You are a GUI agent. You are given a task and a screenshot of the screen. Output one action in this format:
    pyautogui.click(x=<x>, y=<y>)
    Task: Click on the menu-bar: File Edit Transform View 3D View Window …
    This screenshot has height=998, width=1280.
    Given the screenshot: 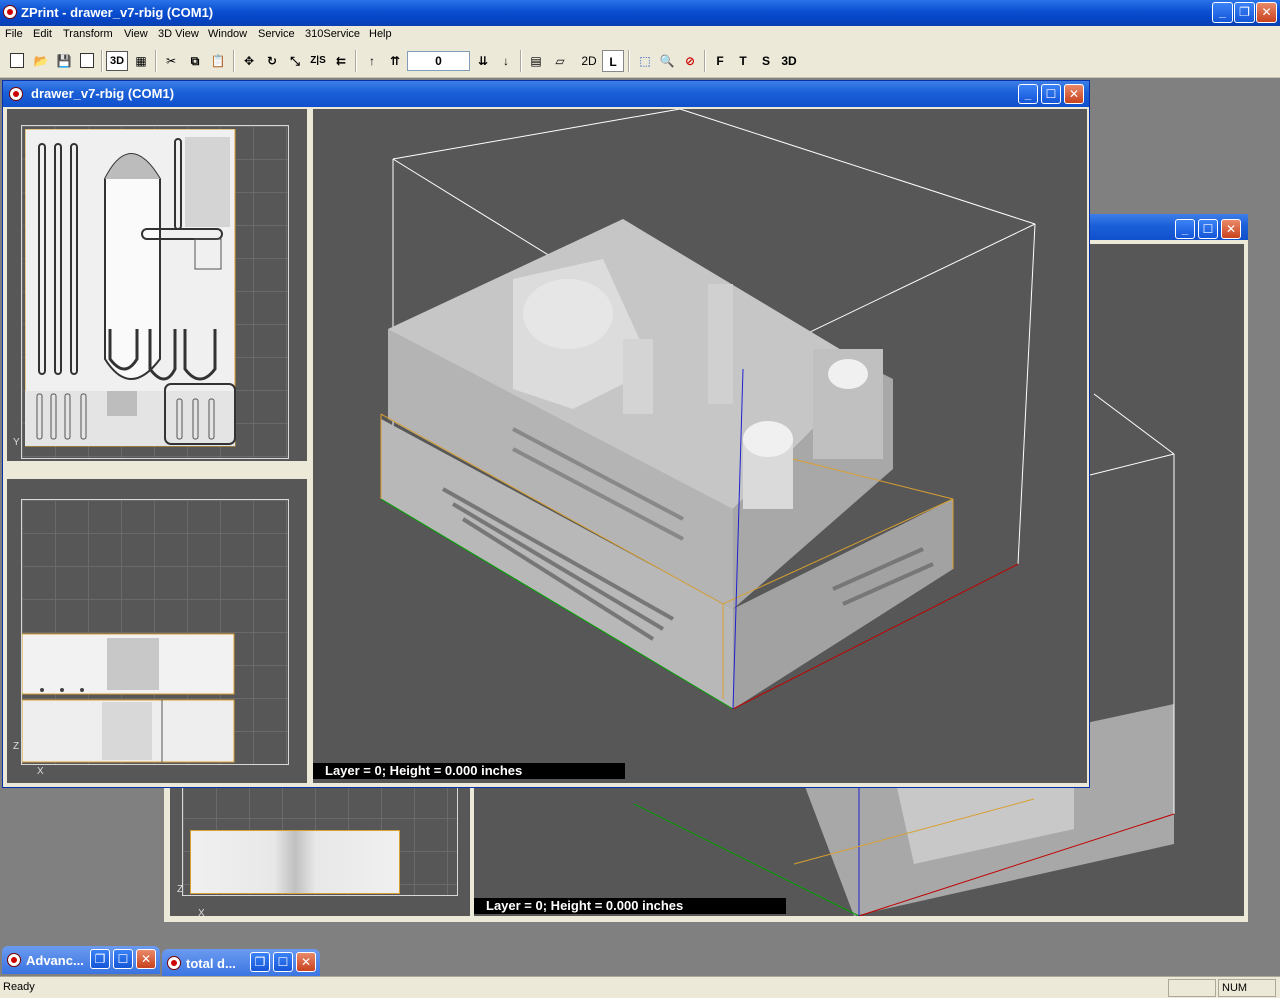 What is the action you would take?
    pyautogui.click(x=640, y=35)
    